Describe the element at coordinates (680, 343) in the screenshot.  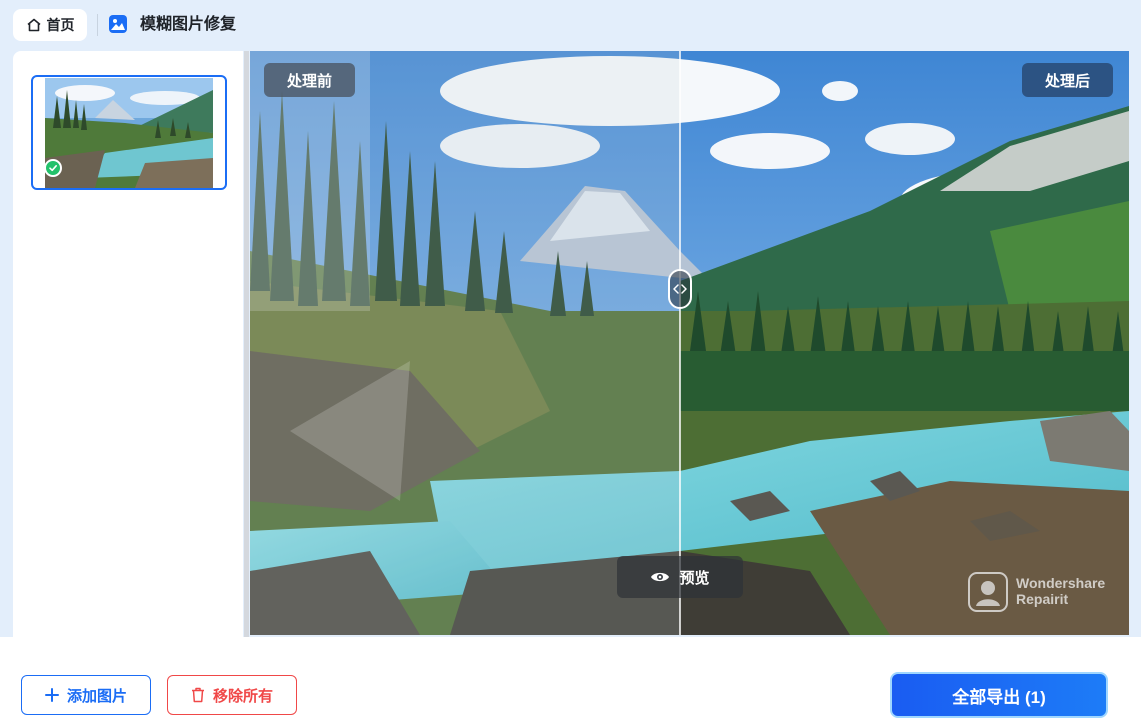
I see `comparison-divider-line` at that location.